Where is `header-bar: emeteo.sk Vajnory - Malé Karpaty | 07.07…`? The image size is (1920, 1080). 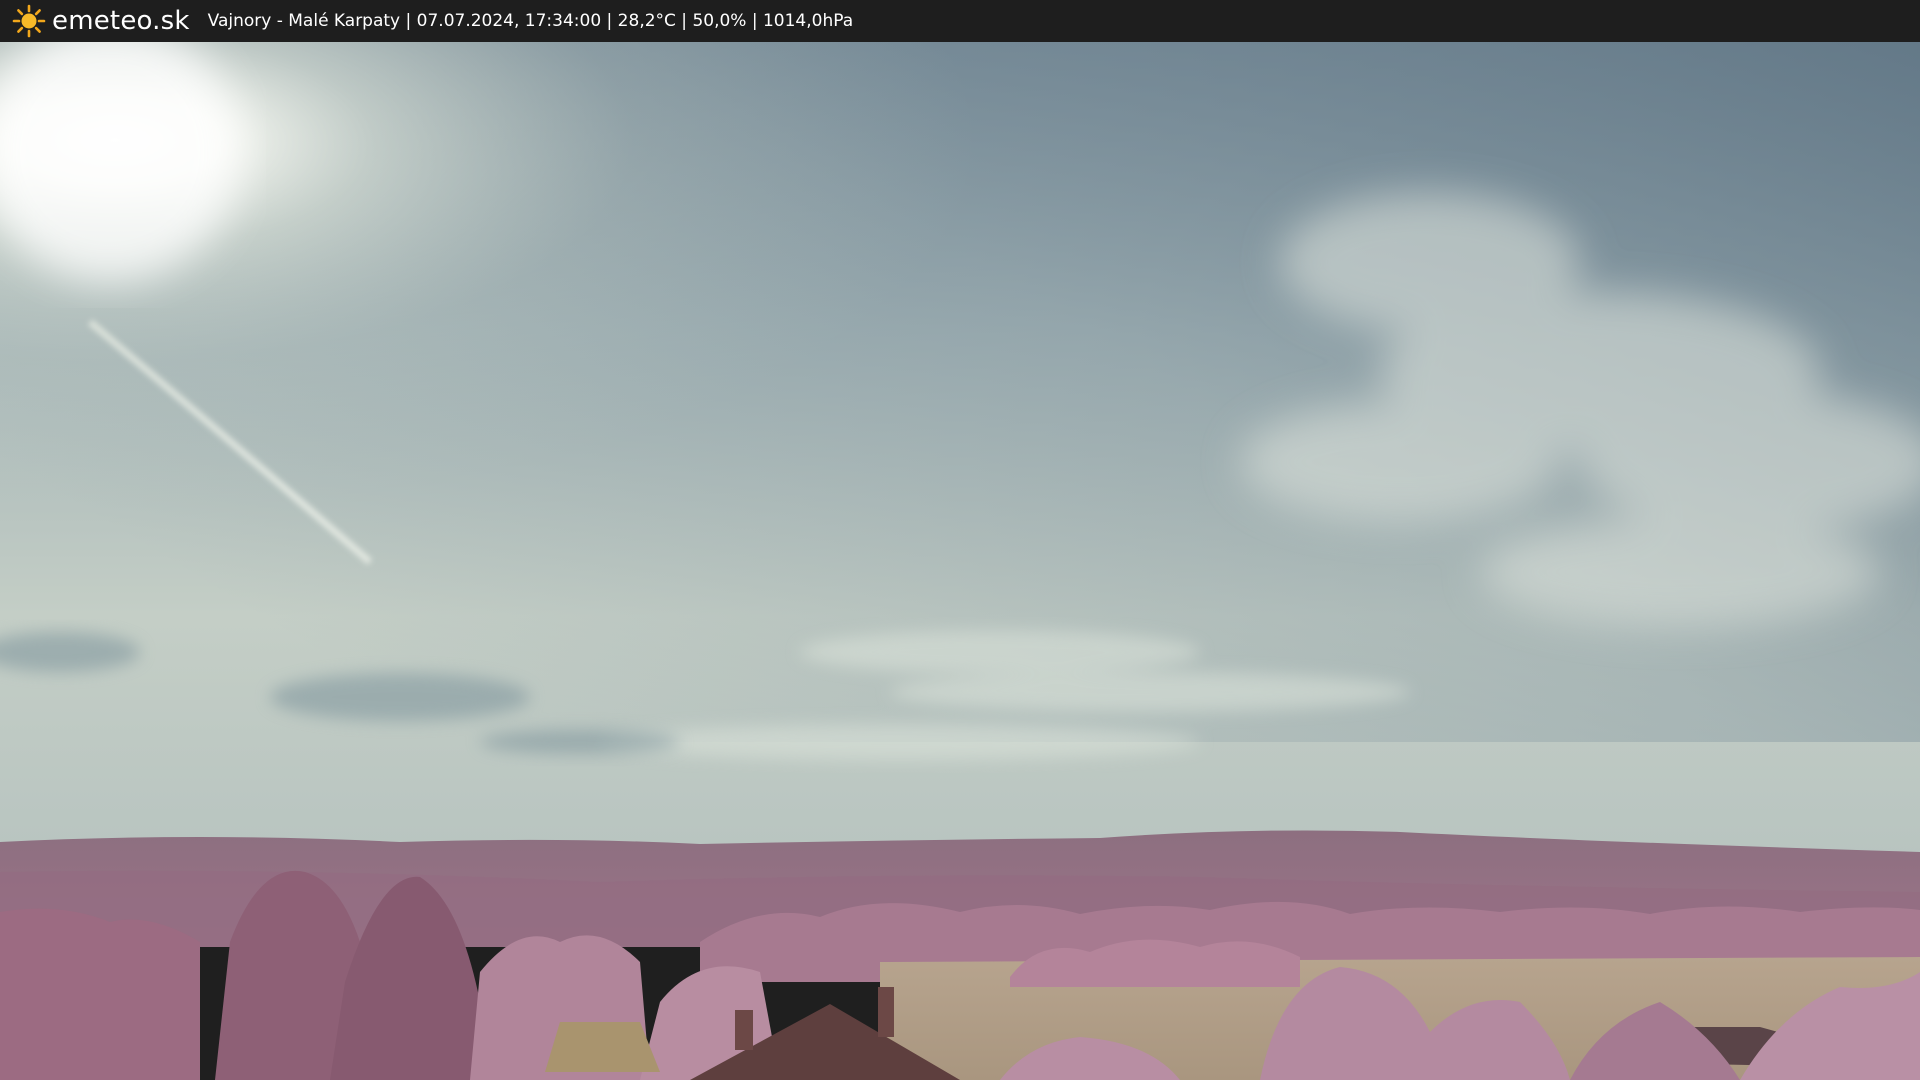
header-bar: emeteo.sk Vajnory - Malé Karpaty | 07.07… is located at coordinates (960, 21).